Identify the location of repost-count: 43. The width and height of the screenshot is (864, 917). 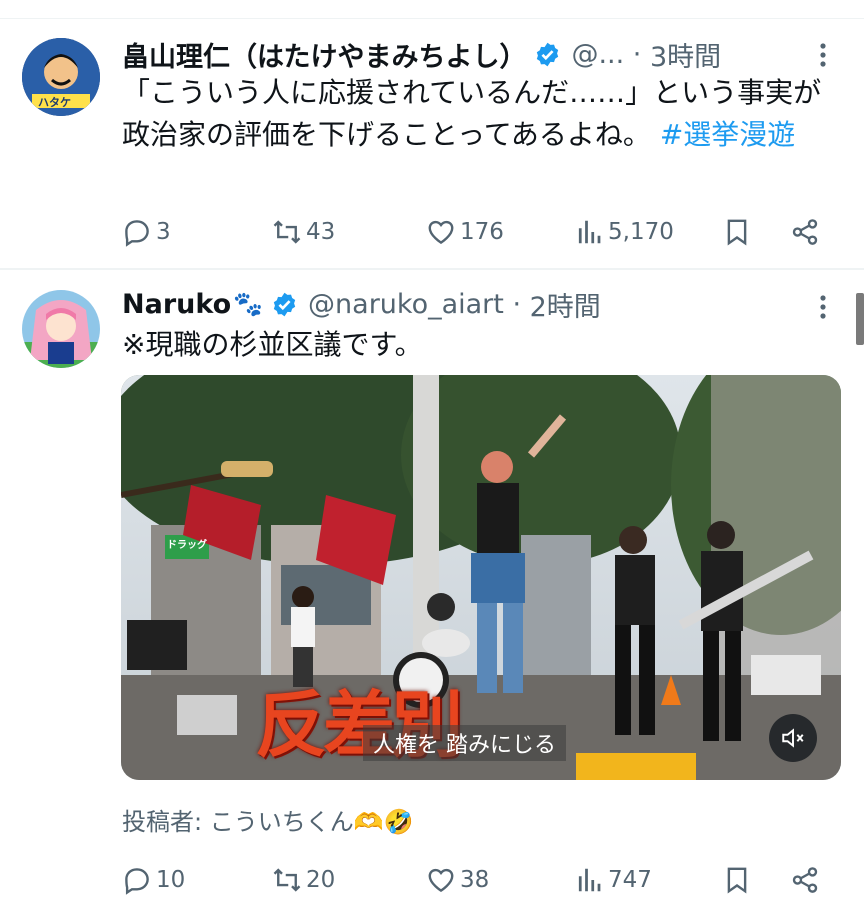
(321, 232).